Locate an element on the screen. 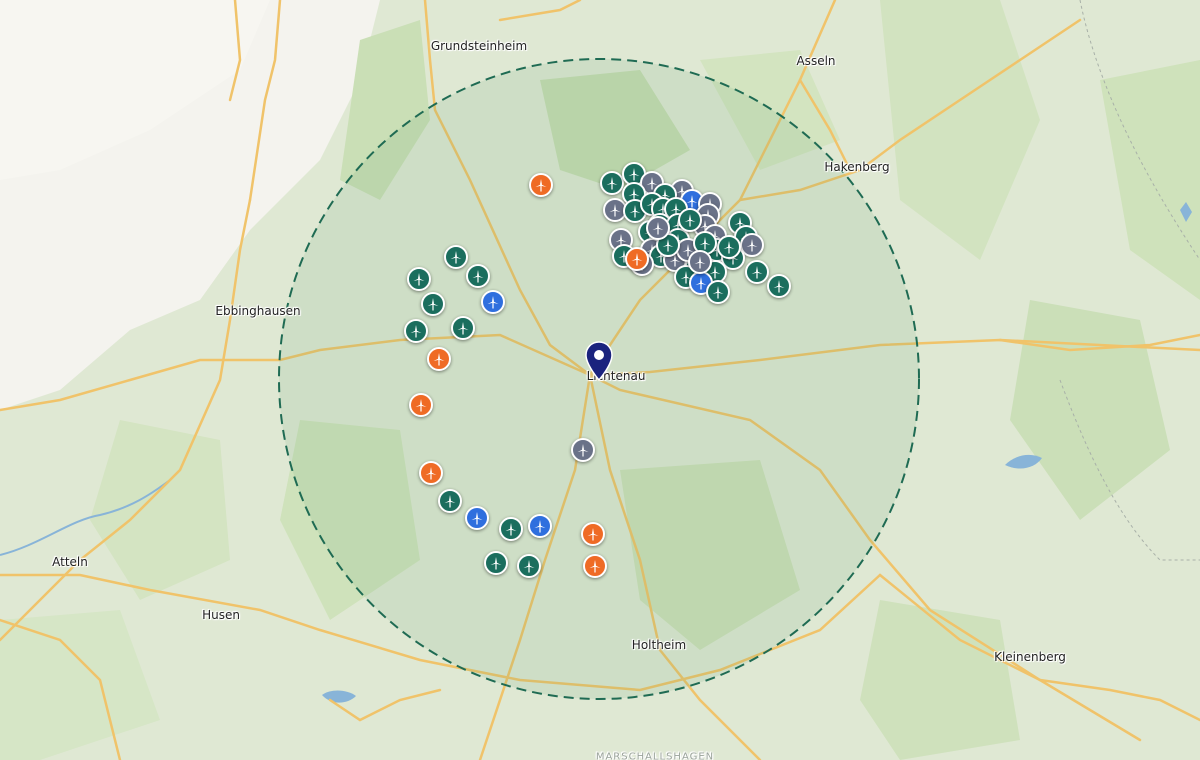  place-label-kleinenberg: Kleinenberg is located at coordinates (1030, 657).